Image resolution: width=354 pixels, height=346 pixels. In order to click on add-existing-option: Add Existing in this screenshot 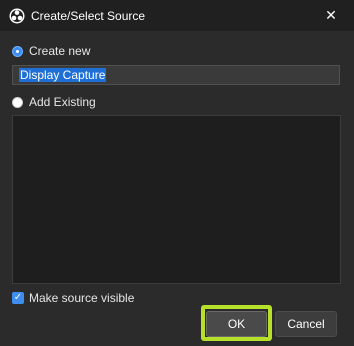, I will do `click(54, 102)`.